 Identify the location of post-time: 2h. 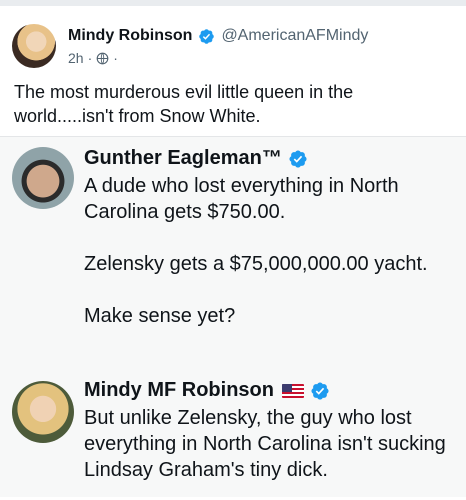
(76, 58).